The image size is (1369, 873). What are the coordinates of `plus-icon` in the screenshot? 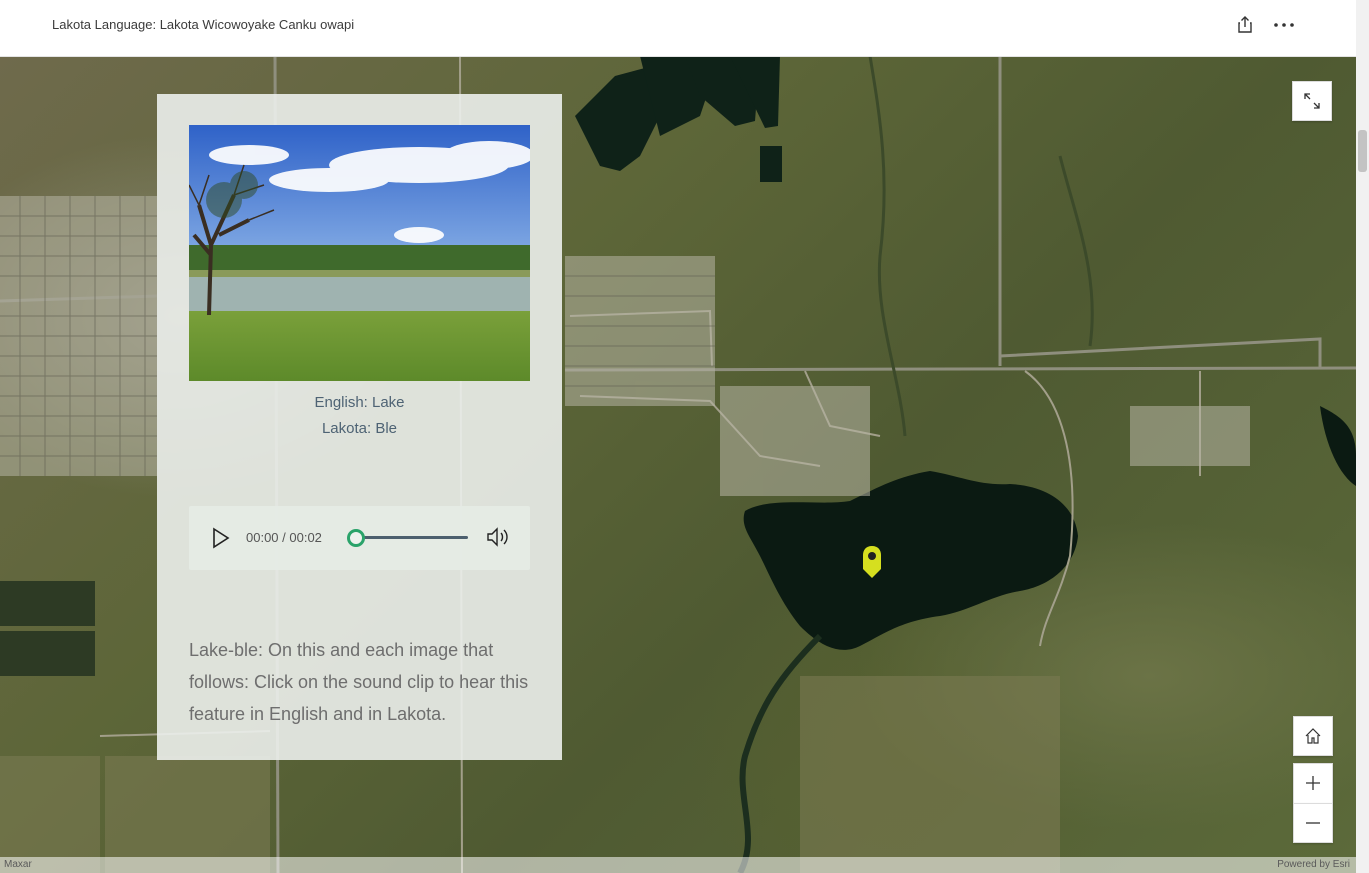 It's located at (1313, 783).